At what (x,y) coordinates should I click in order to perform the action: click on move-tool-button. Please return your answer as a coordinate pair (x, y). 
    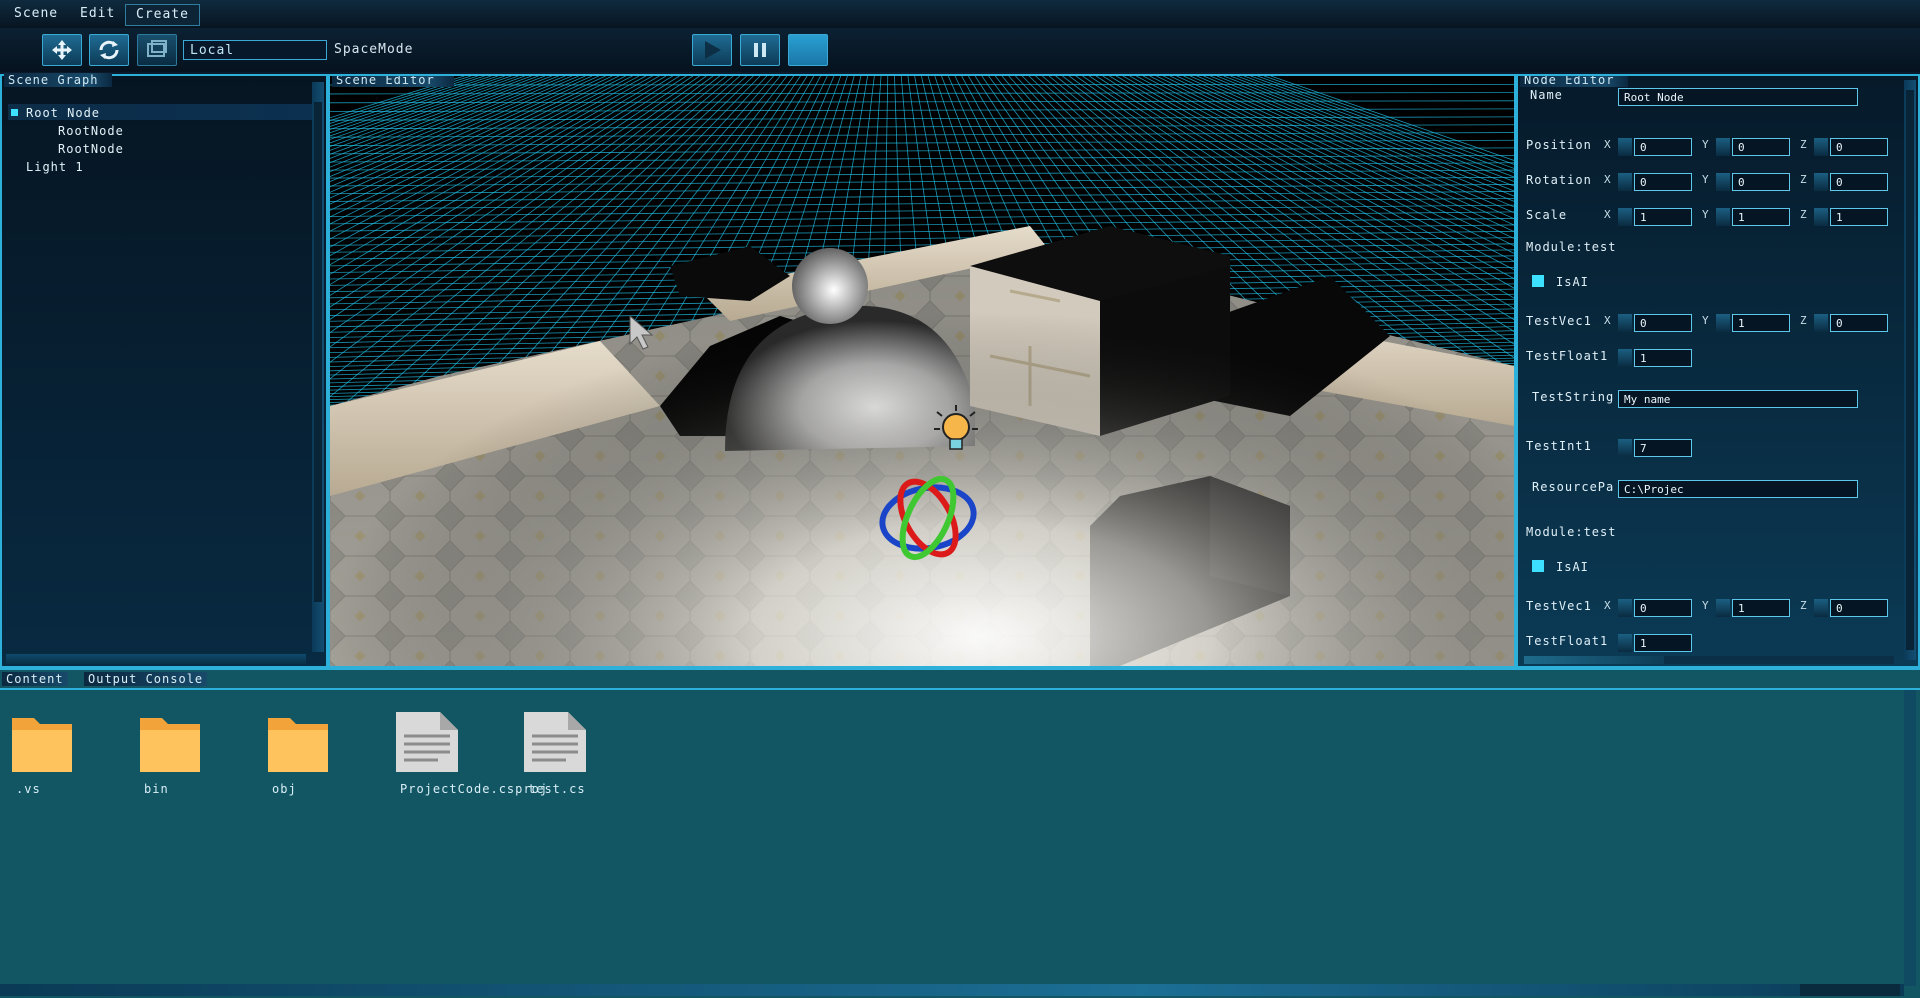
    Looking at the image, I should click on (62, 50).